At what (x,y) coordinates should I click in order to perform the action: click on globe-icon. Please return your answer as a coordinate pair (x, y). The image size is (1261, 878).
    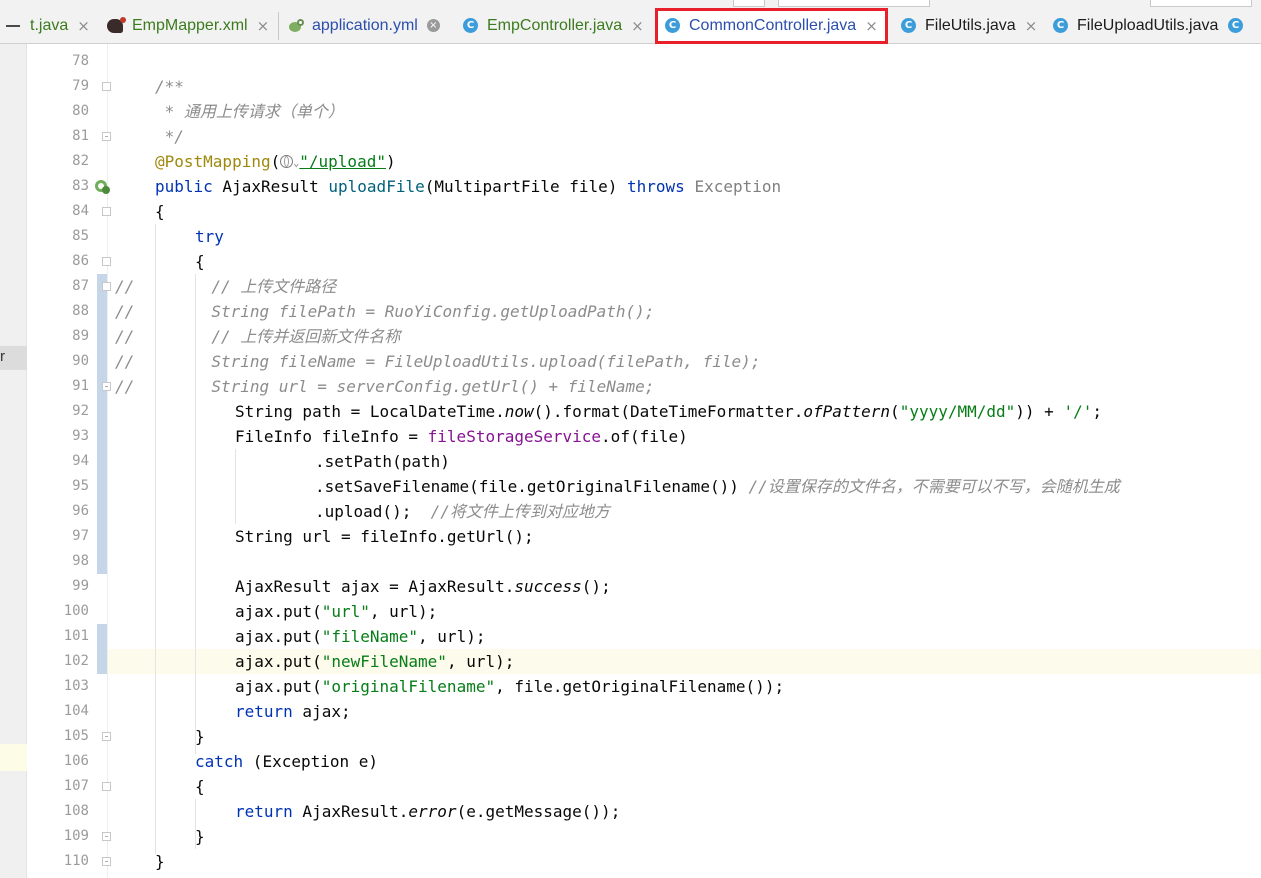
    Looking at the image, I should click on (287, 161).